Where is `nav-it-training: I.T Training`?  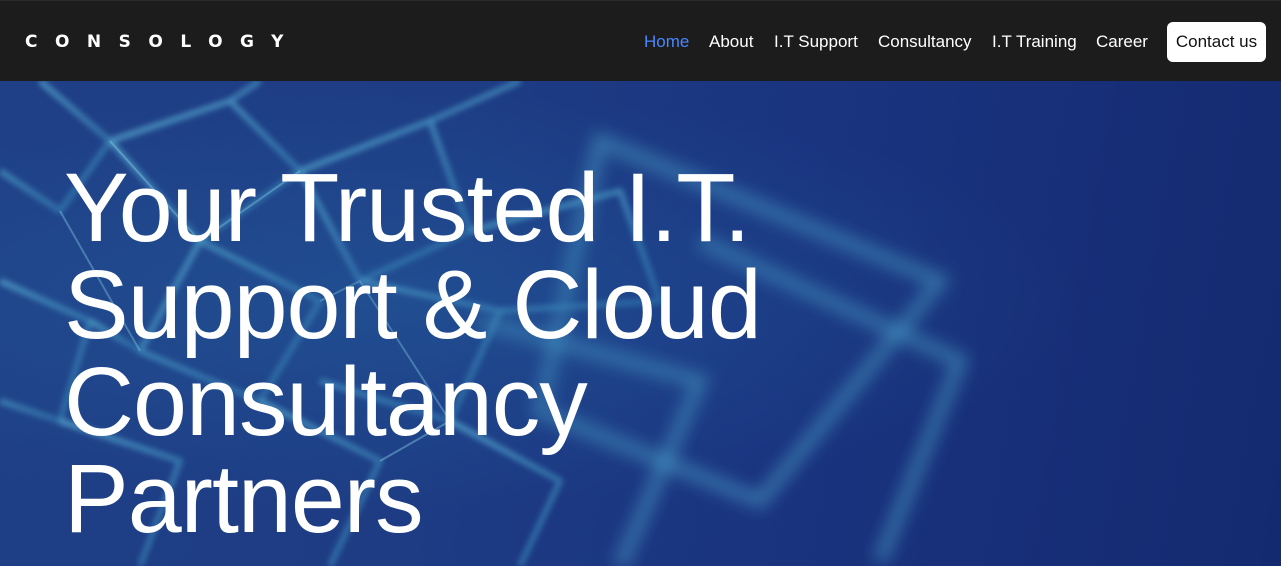 nav-it-training: I.T Training is located at coordinates (1034, 42).